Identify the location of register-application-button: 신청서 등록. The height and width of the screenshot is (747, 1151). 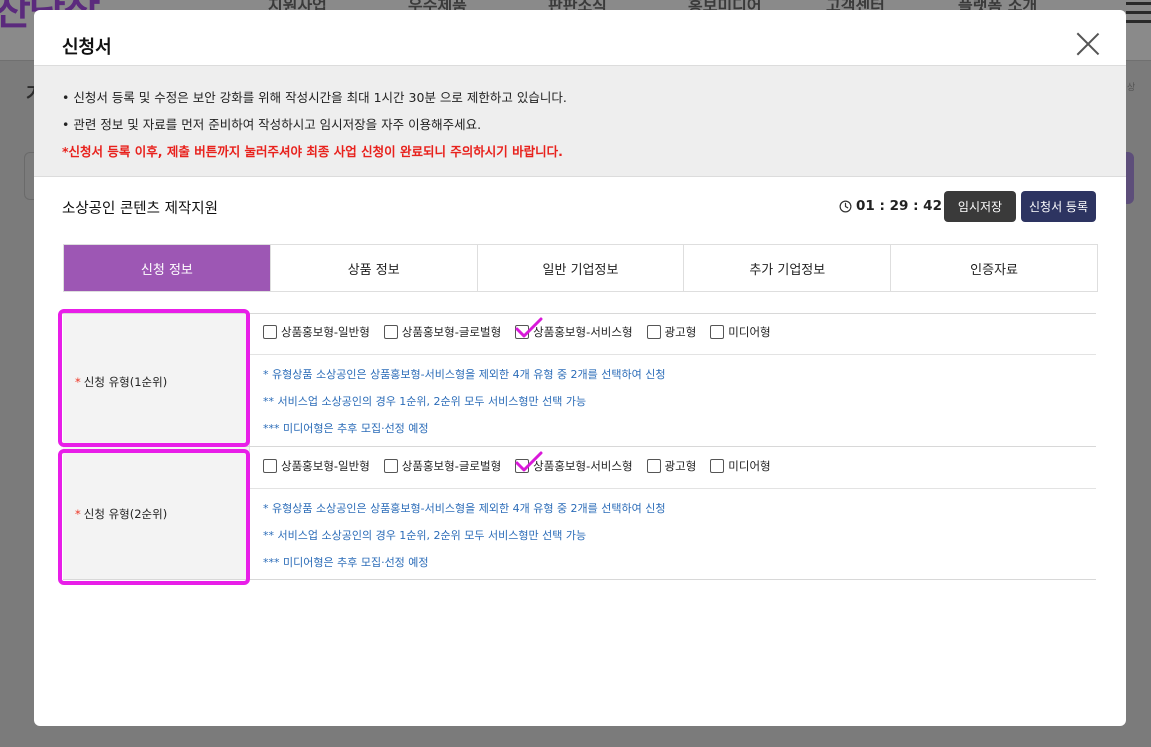
(1058, 206).